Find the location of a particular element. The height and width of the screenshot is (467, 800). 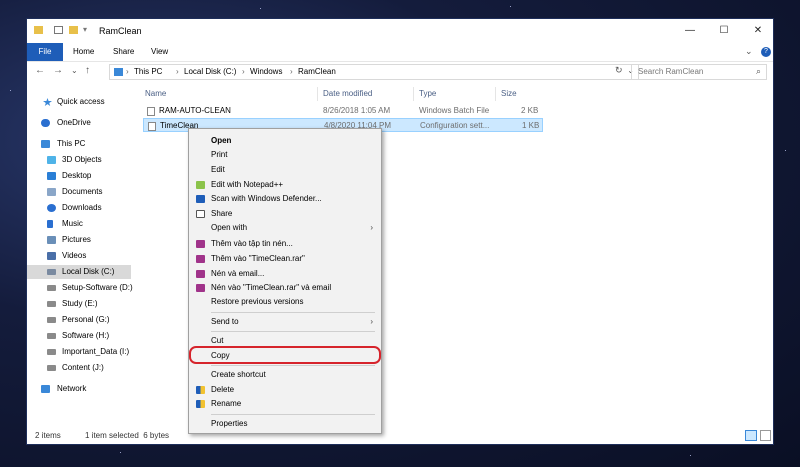

breadcrumb-windows: Windows is located at coordinates (266, 71).